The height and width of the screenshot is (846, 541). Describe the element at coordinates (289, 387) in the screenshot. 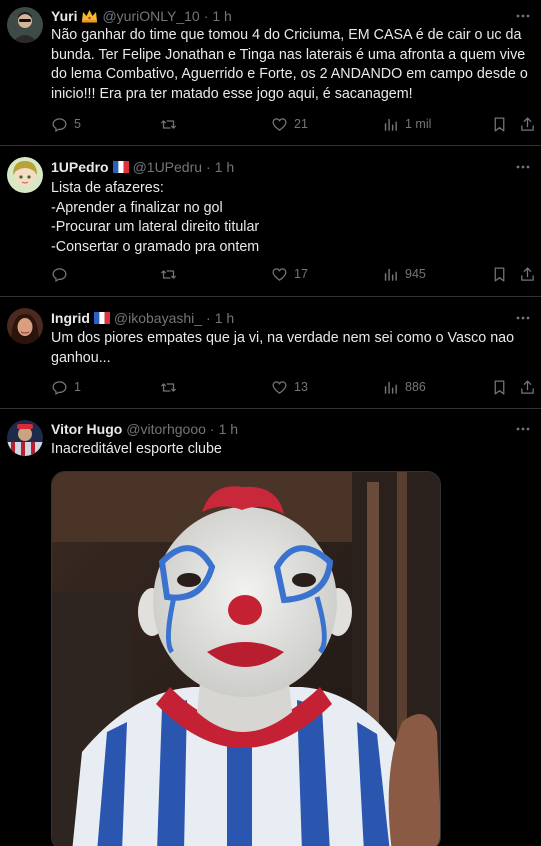

I see `like-button: 13` at that location.